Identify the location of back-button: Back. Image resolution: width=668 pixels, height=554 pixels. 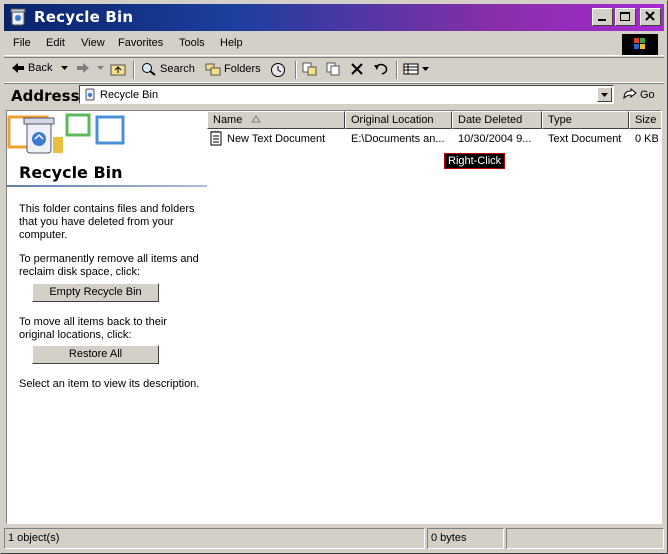
(40, 68).